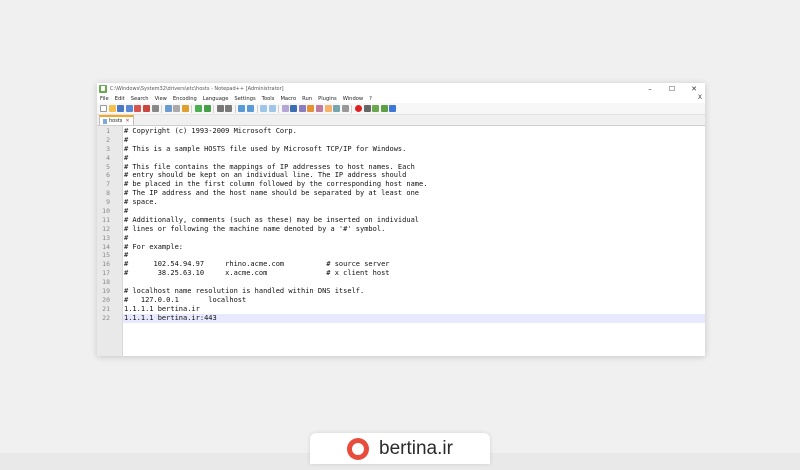 The width and height of the screenshot is (800, 470). What do you see at coordinates (414, 300) in the screenshot?
I see `code-line: # 127.0.0.1 localhost` at bounding box center [414, 300].